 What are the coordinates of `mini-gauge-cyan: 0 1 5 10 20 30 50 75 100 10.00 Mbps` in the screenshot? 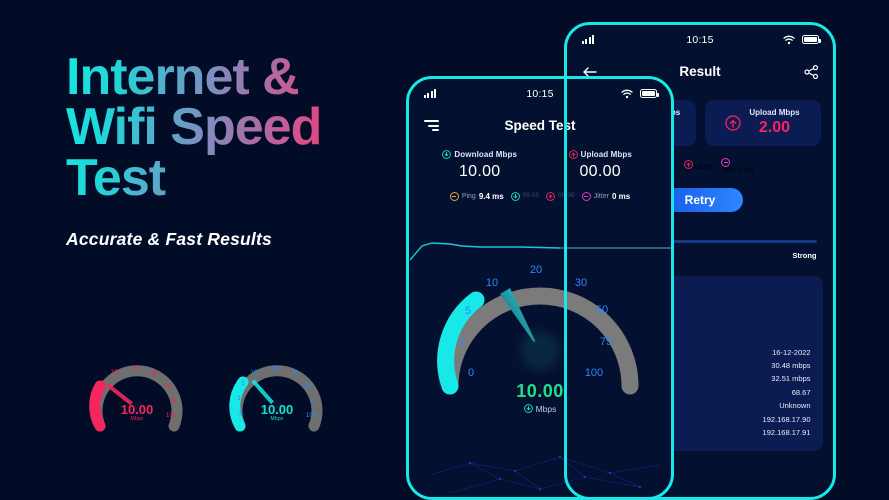 It's located at (277, 389).